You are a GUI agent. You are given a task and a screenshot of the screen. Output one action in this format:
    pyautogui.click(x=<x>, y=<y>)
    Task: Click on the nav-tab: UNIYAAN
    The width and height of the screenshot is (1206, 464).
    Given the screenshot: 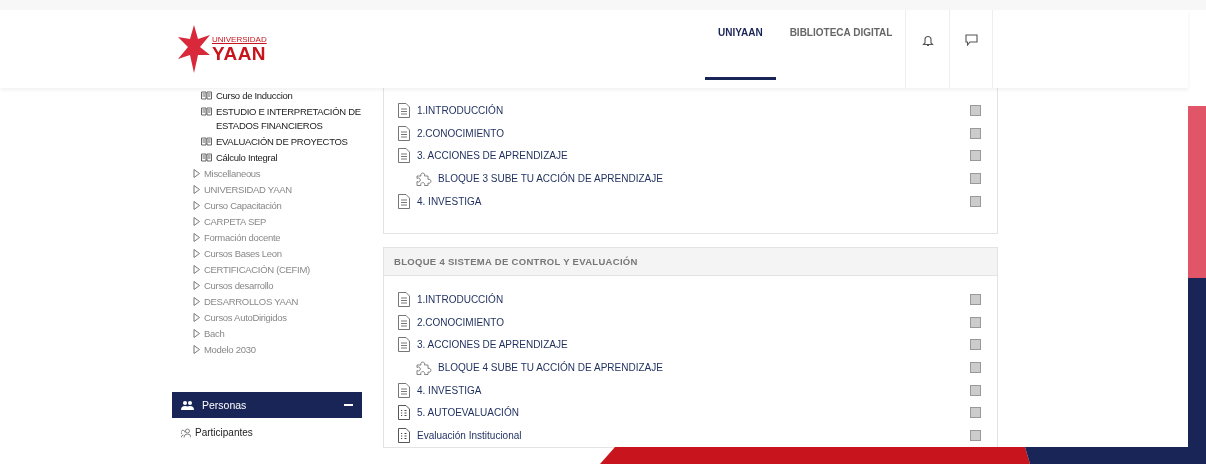 What is the action you would take?
    pyautogui.click(x=740, y=45)
    